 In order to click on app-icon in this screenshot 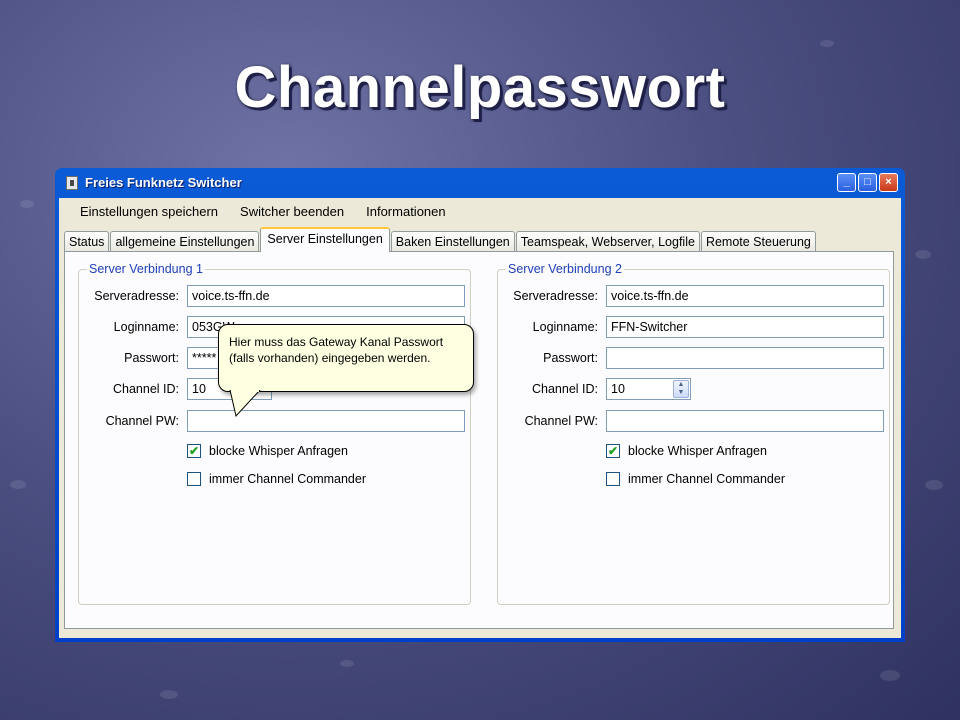, I will do `click(72, 183)`.